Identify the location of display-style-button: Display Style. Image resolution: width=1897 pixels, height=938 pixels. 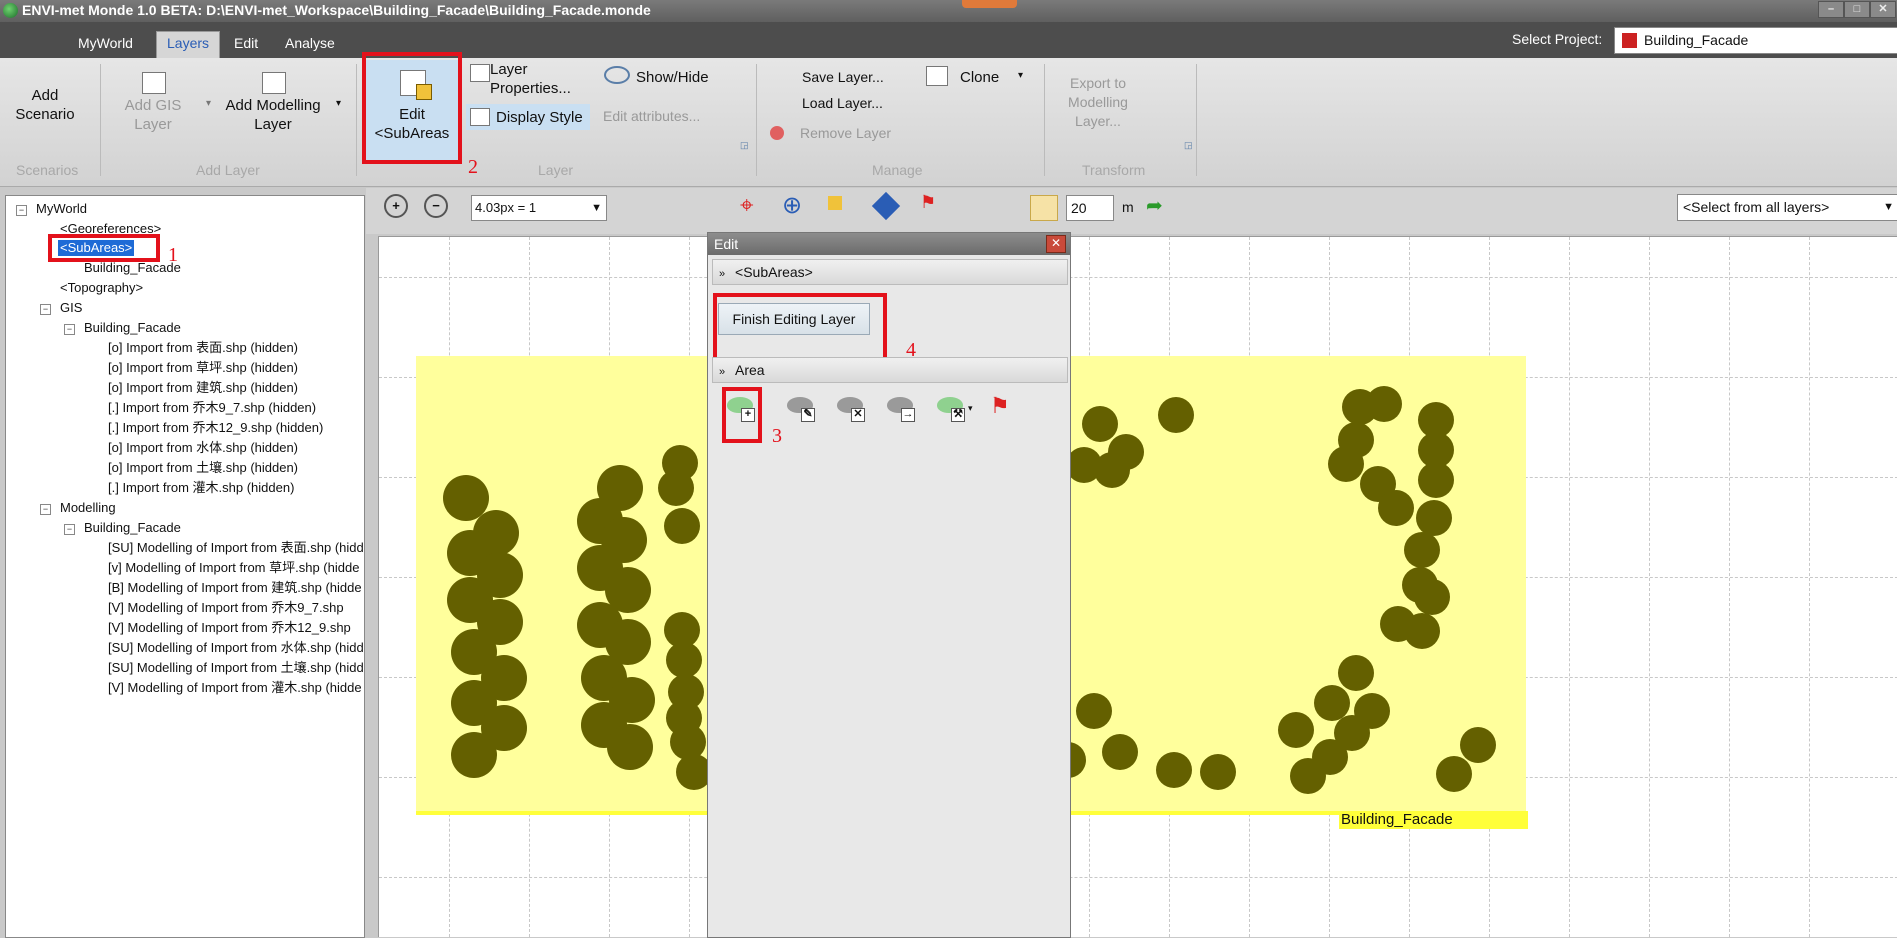
(539, 117).